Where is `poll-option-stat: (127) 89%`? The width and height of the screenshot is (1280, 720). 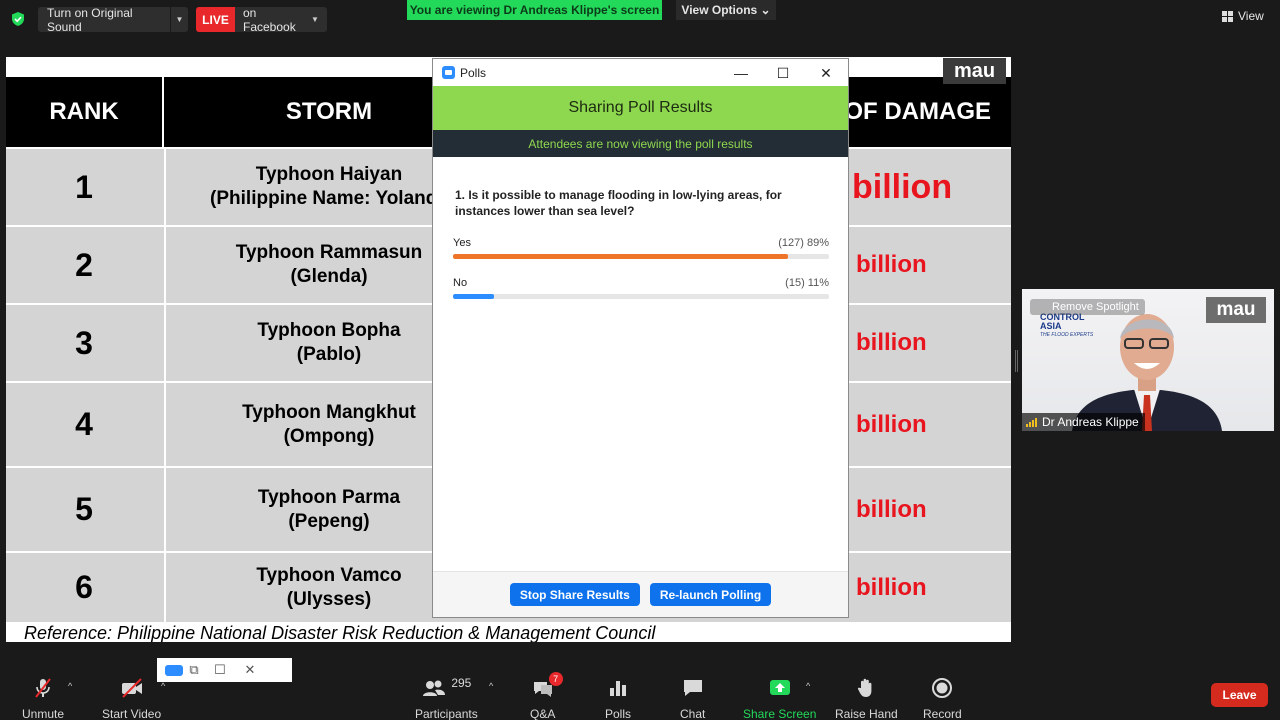 poll-option-stat: (127) 89% is located at coordinates (803, 243).